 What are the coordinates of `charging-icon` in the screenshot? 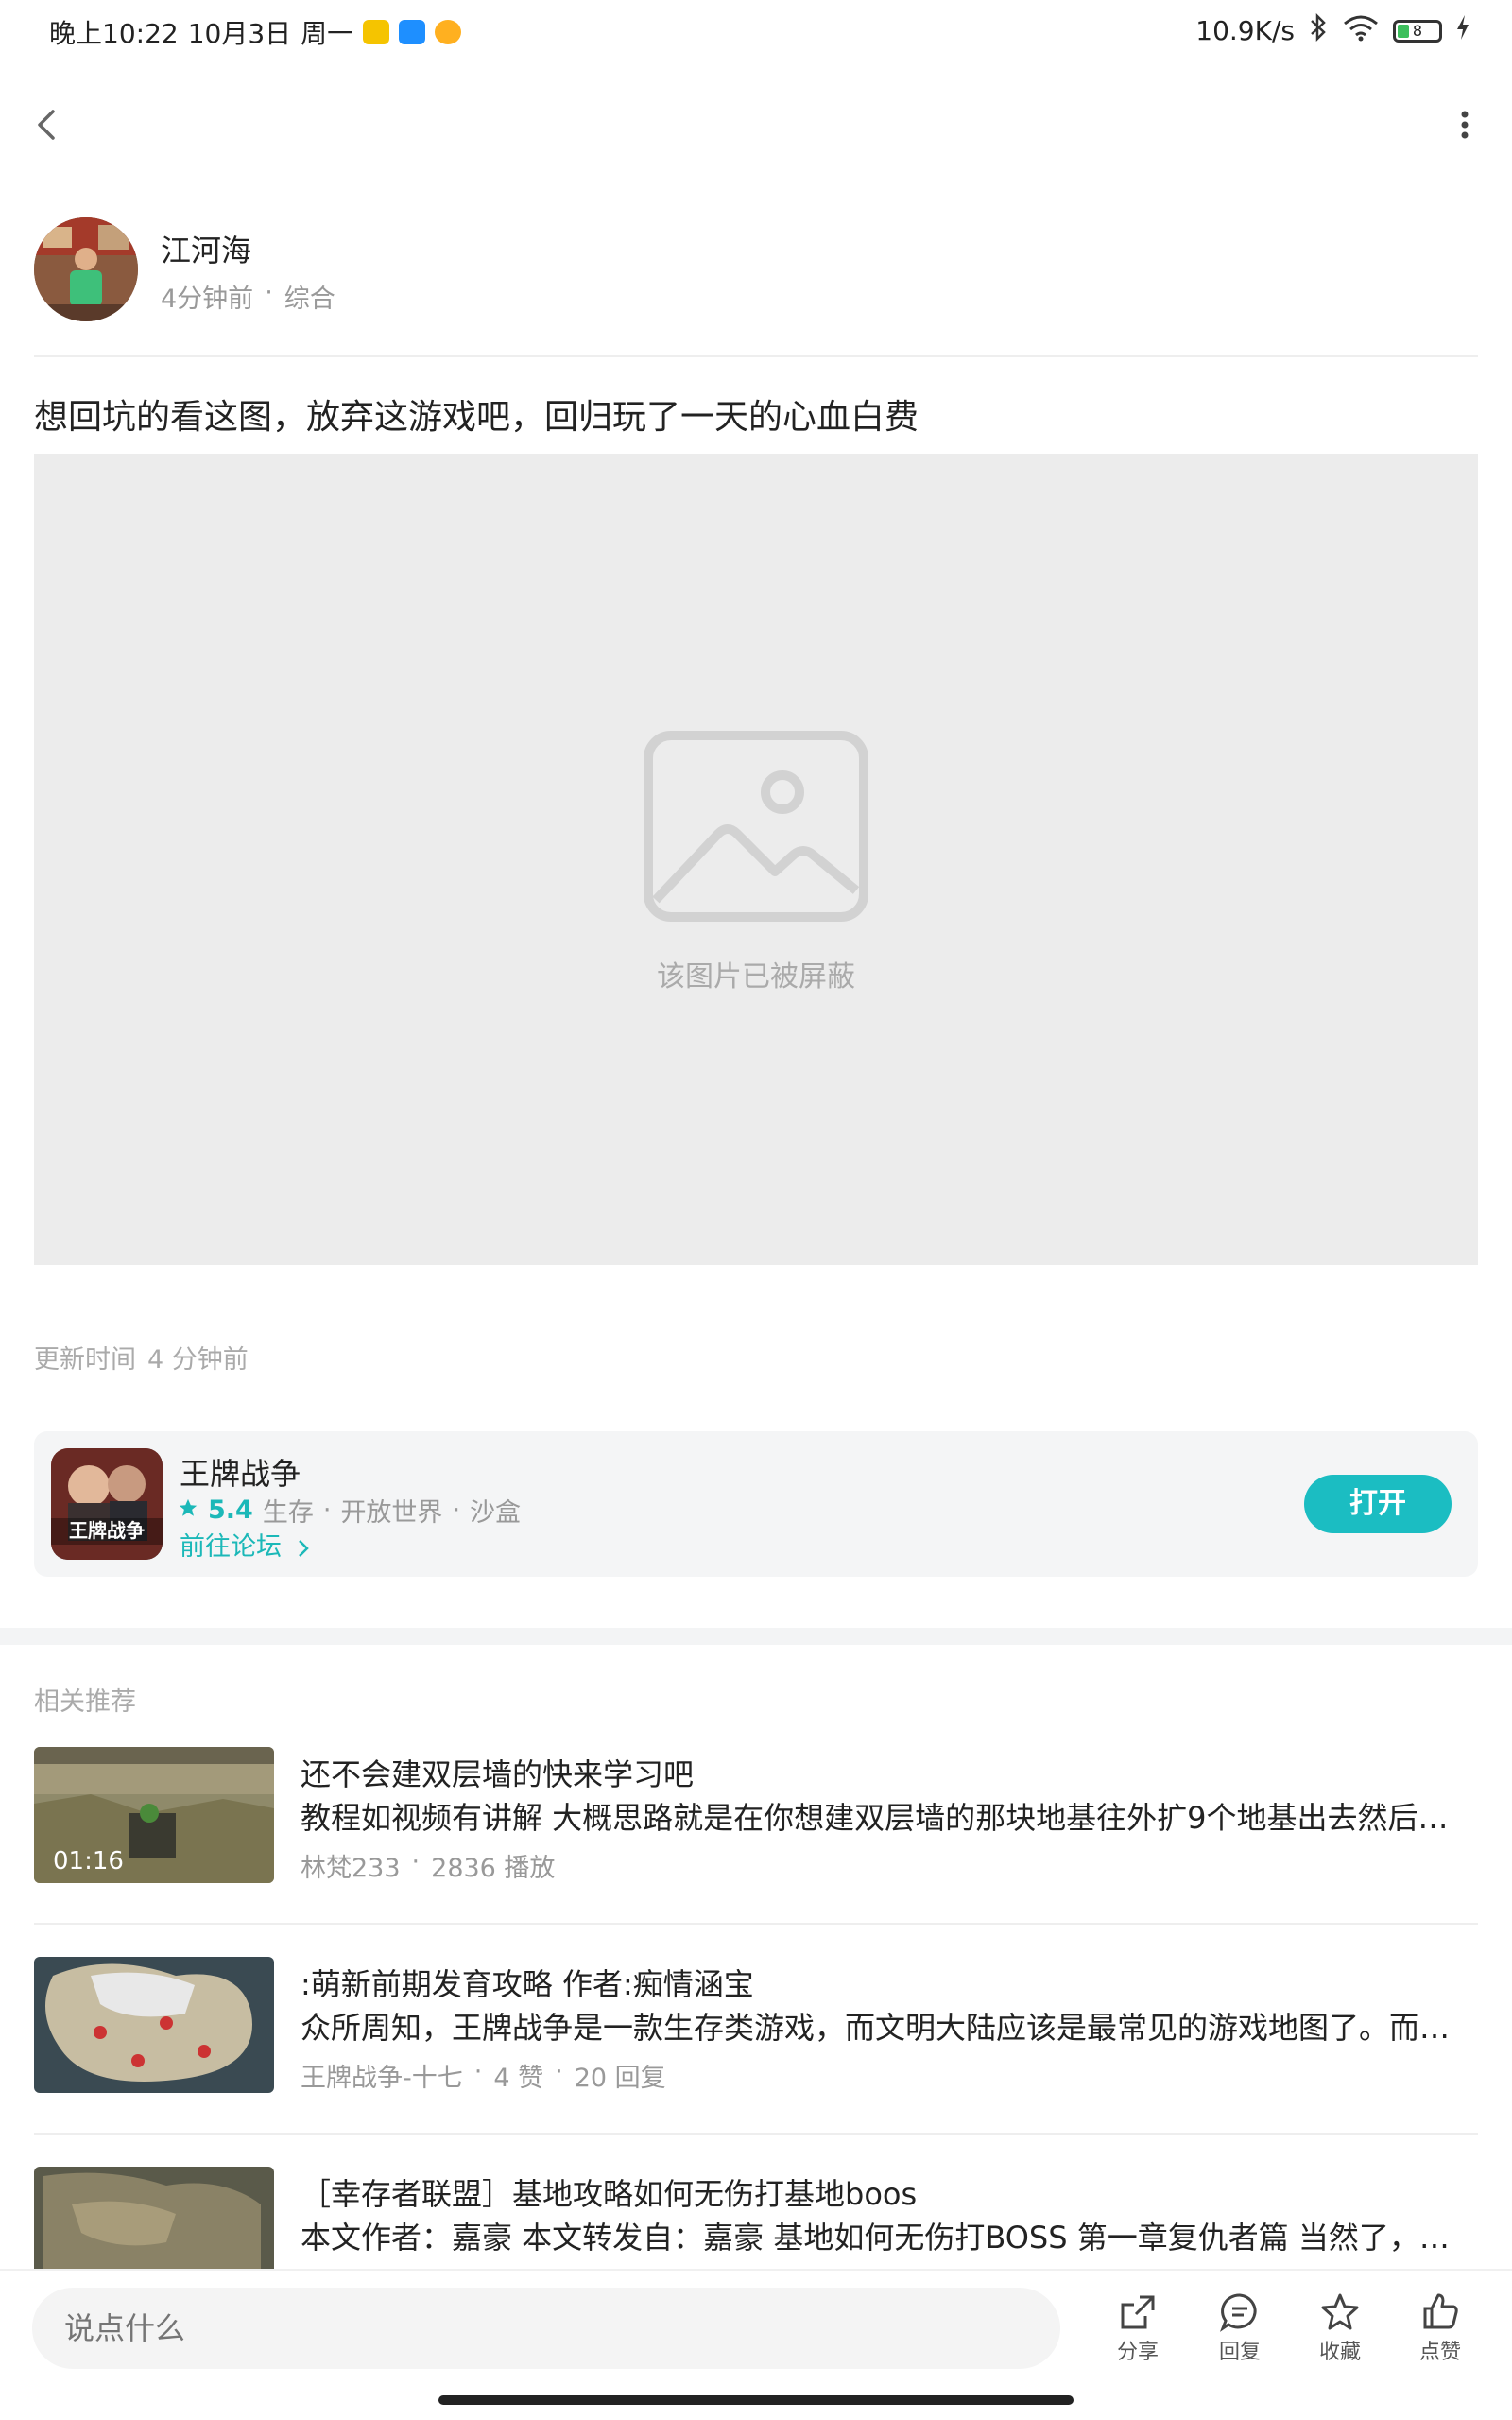 It's located at (1462, 30).